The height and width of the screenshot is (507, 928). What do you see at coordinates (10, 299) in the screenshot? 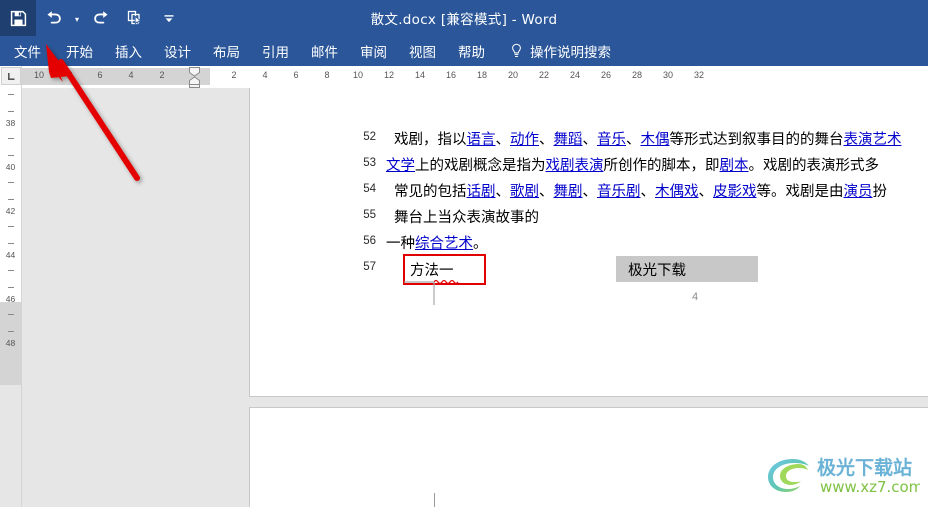
I see `vruler-num-46: 46` at bounding box center [10, 299].